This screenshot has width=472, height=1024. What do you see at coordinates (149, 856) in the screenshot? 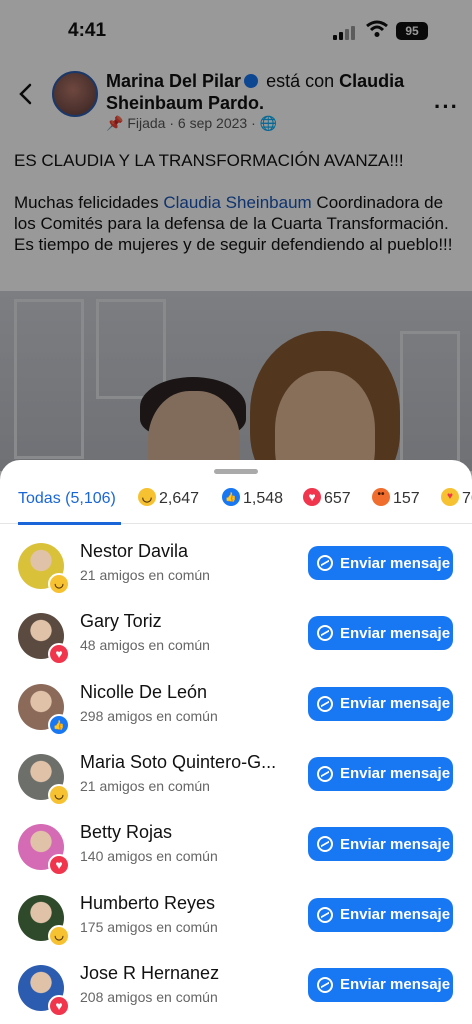
I see `mutual-friends: 140 amigos en común` at bounding box center [149, 856].